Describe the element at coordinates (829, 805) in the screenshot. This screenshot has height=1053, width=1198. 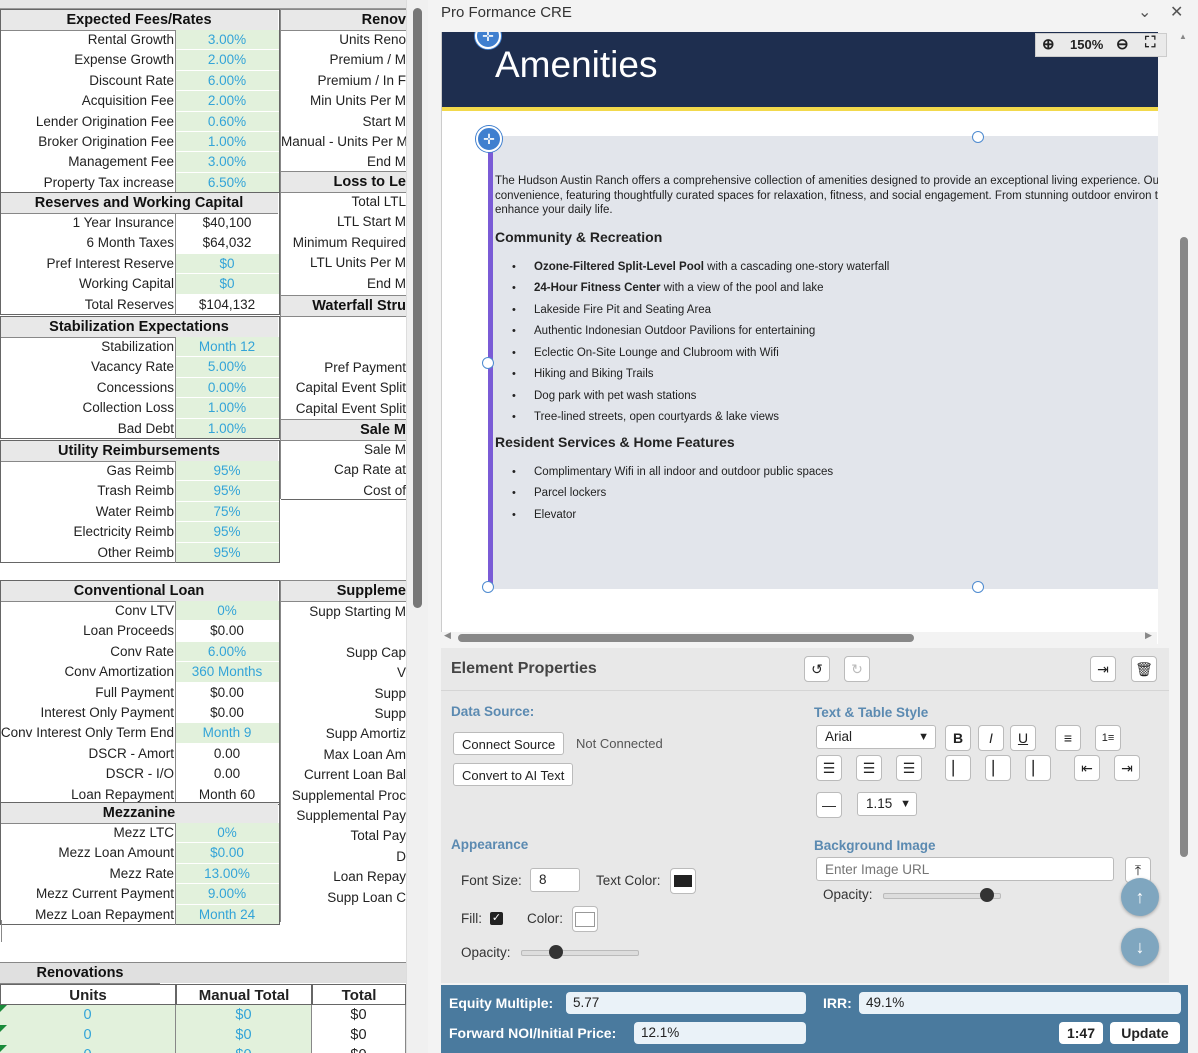
I see `line-spacing-icon: —` at that location.